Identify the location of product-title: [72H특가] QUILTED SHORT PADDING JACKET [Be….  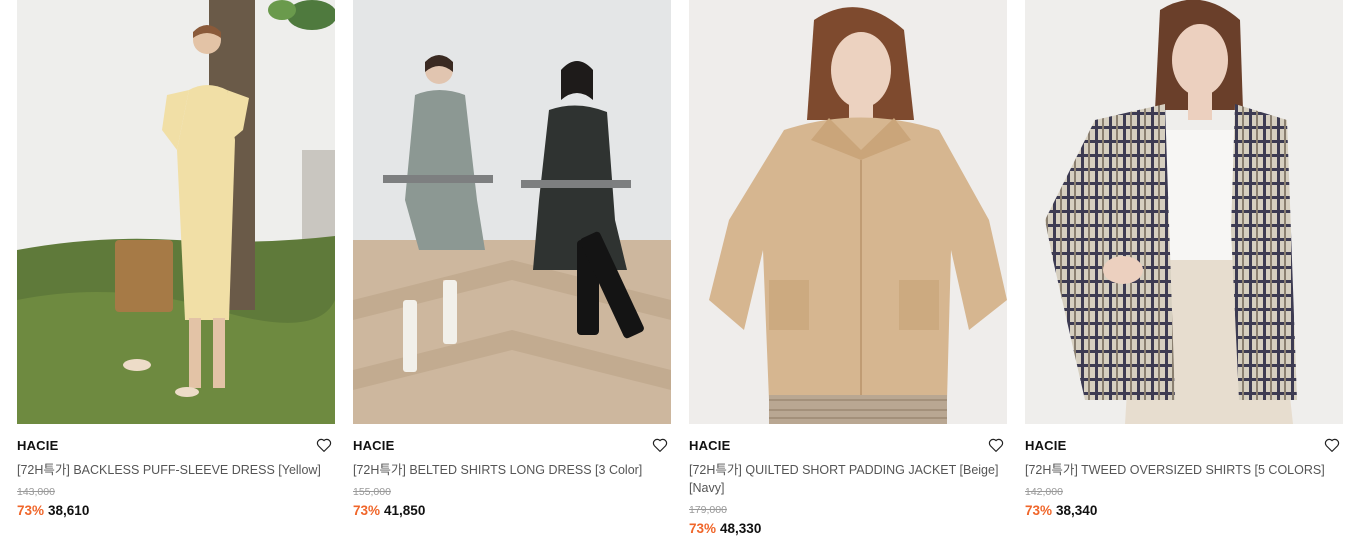
(848, 479).